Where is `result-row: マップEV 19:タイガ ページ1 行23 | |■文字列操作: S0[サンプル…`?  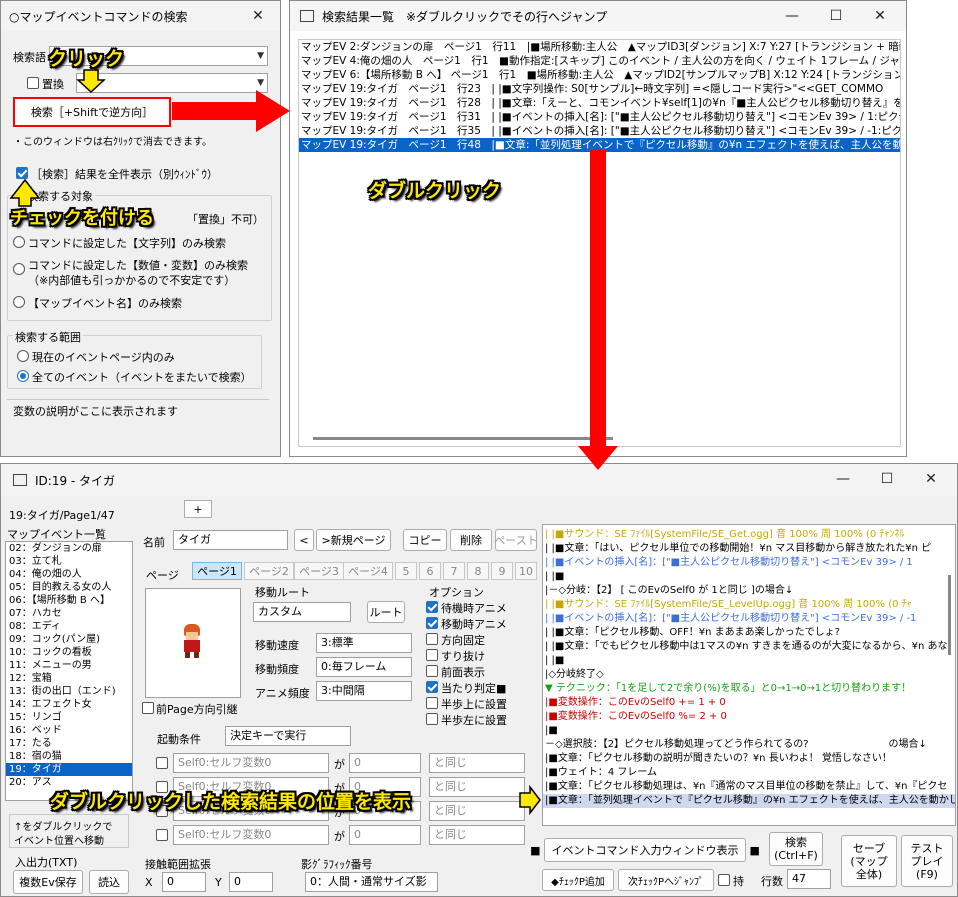
result-row: マップEV 19:タイガ ページ1 行23 | |■文字列操作: S0[サンプル… is located at coordinates (599, 89).